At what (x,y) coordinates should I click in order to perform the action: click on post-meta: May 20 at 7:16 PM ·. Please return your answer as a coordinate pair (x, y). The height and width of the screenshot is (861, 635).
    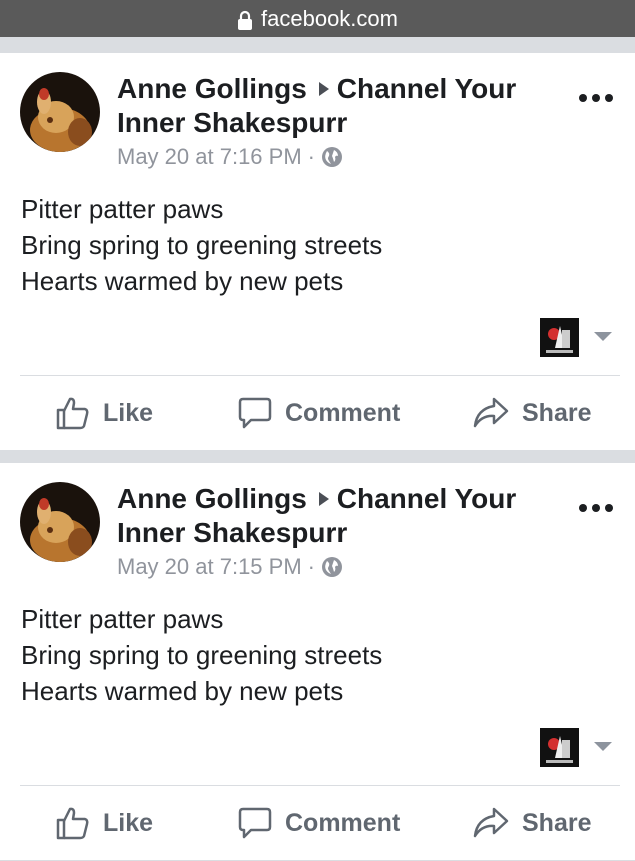
    Looking at the image, I should click on (230, 157).